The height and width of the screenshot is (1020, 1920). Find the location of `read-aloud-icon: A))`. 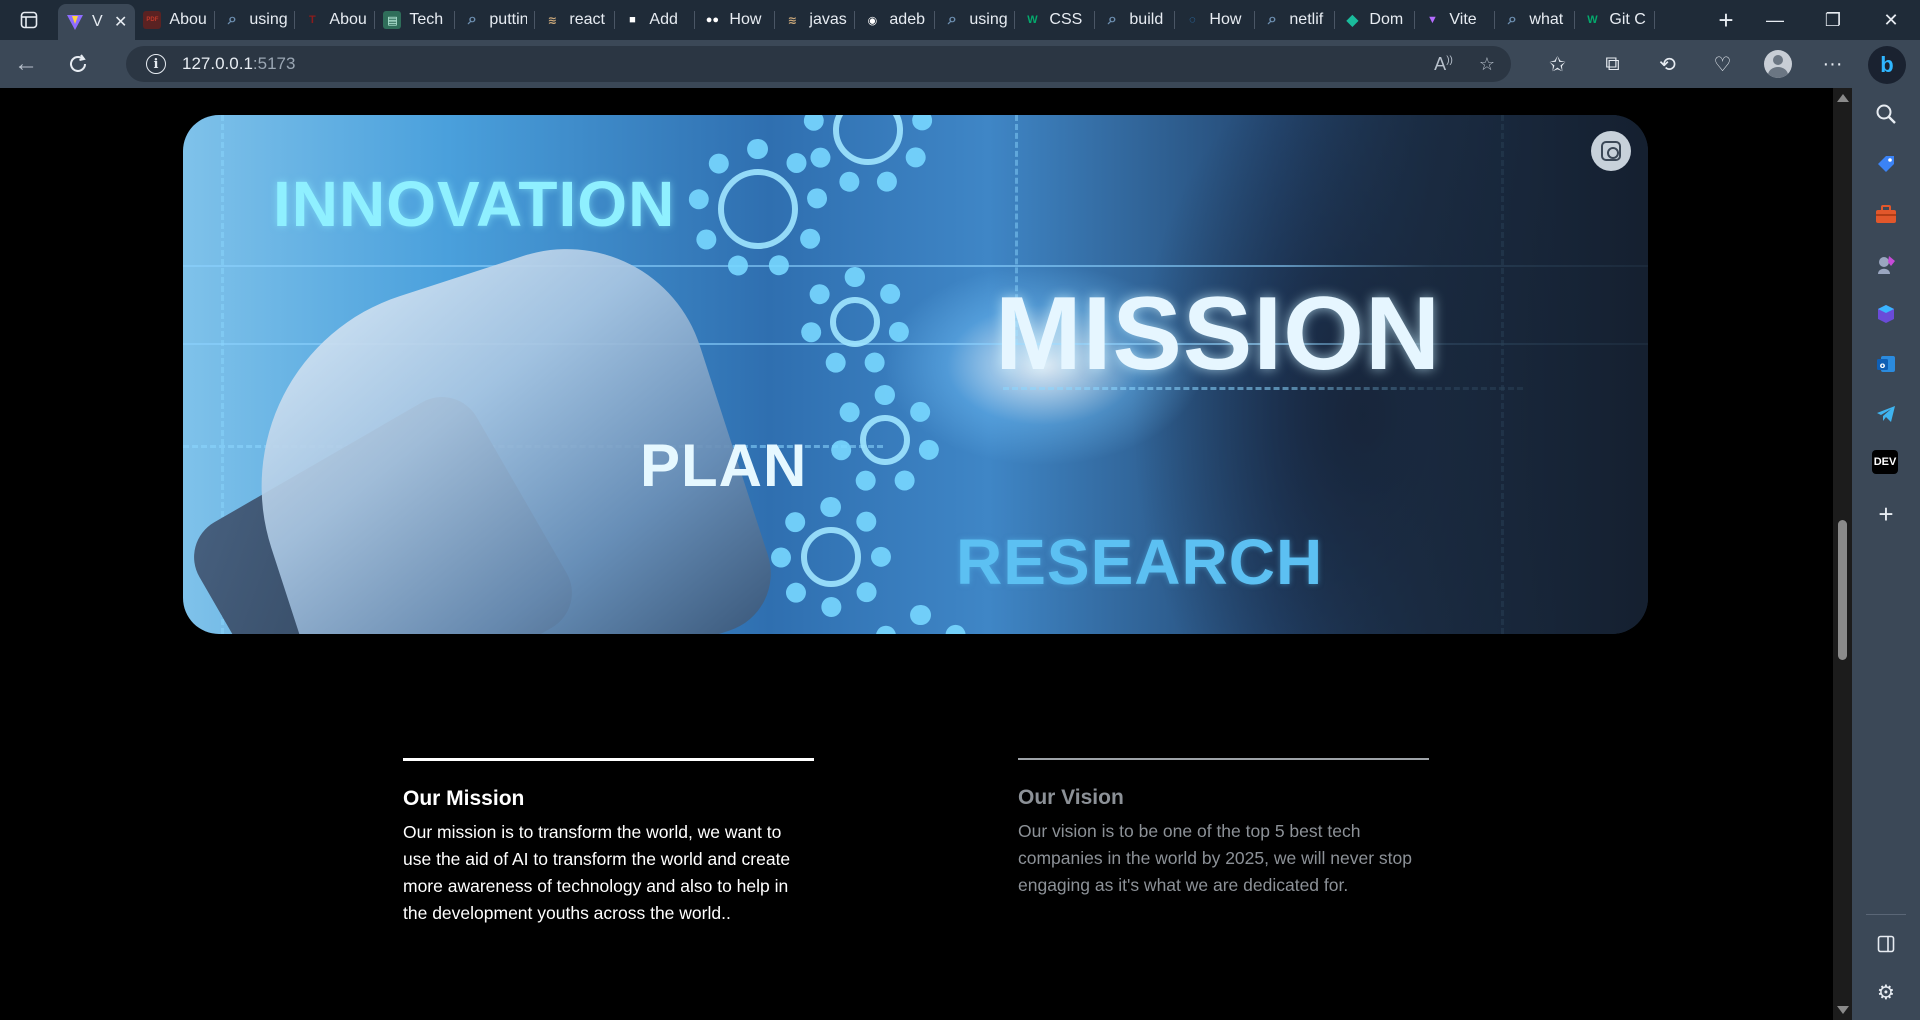

read-aloud-icon: A)) is located at coordinates (1443, 64).